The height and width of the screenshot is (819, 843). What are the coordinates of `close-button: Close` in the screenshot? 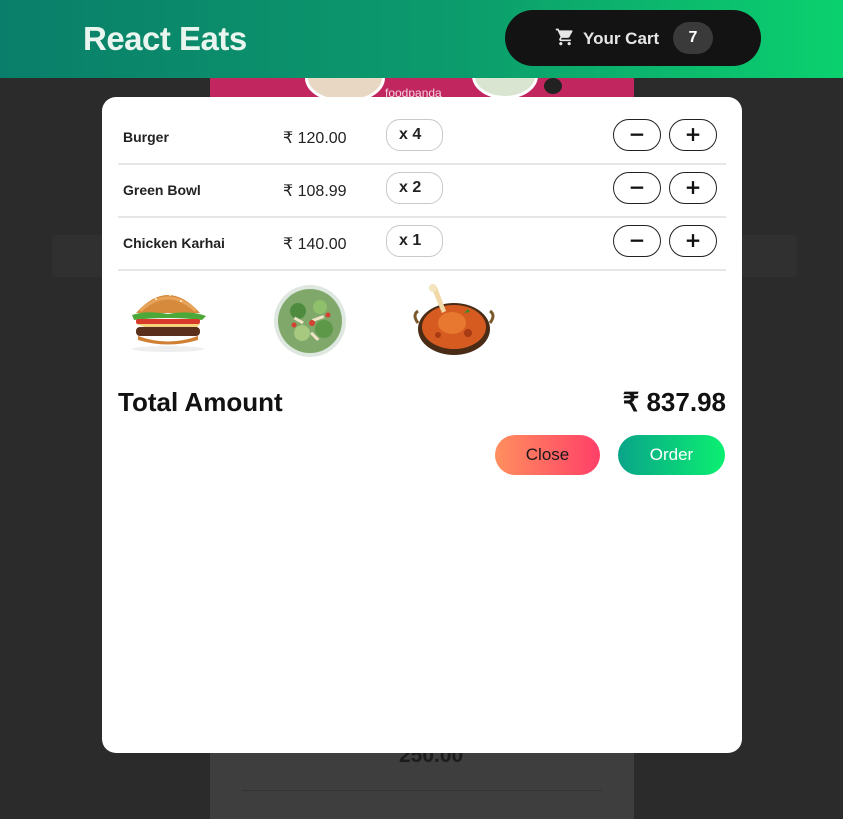 It's located at (547, 455).